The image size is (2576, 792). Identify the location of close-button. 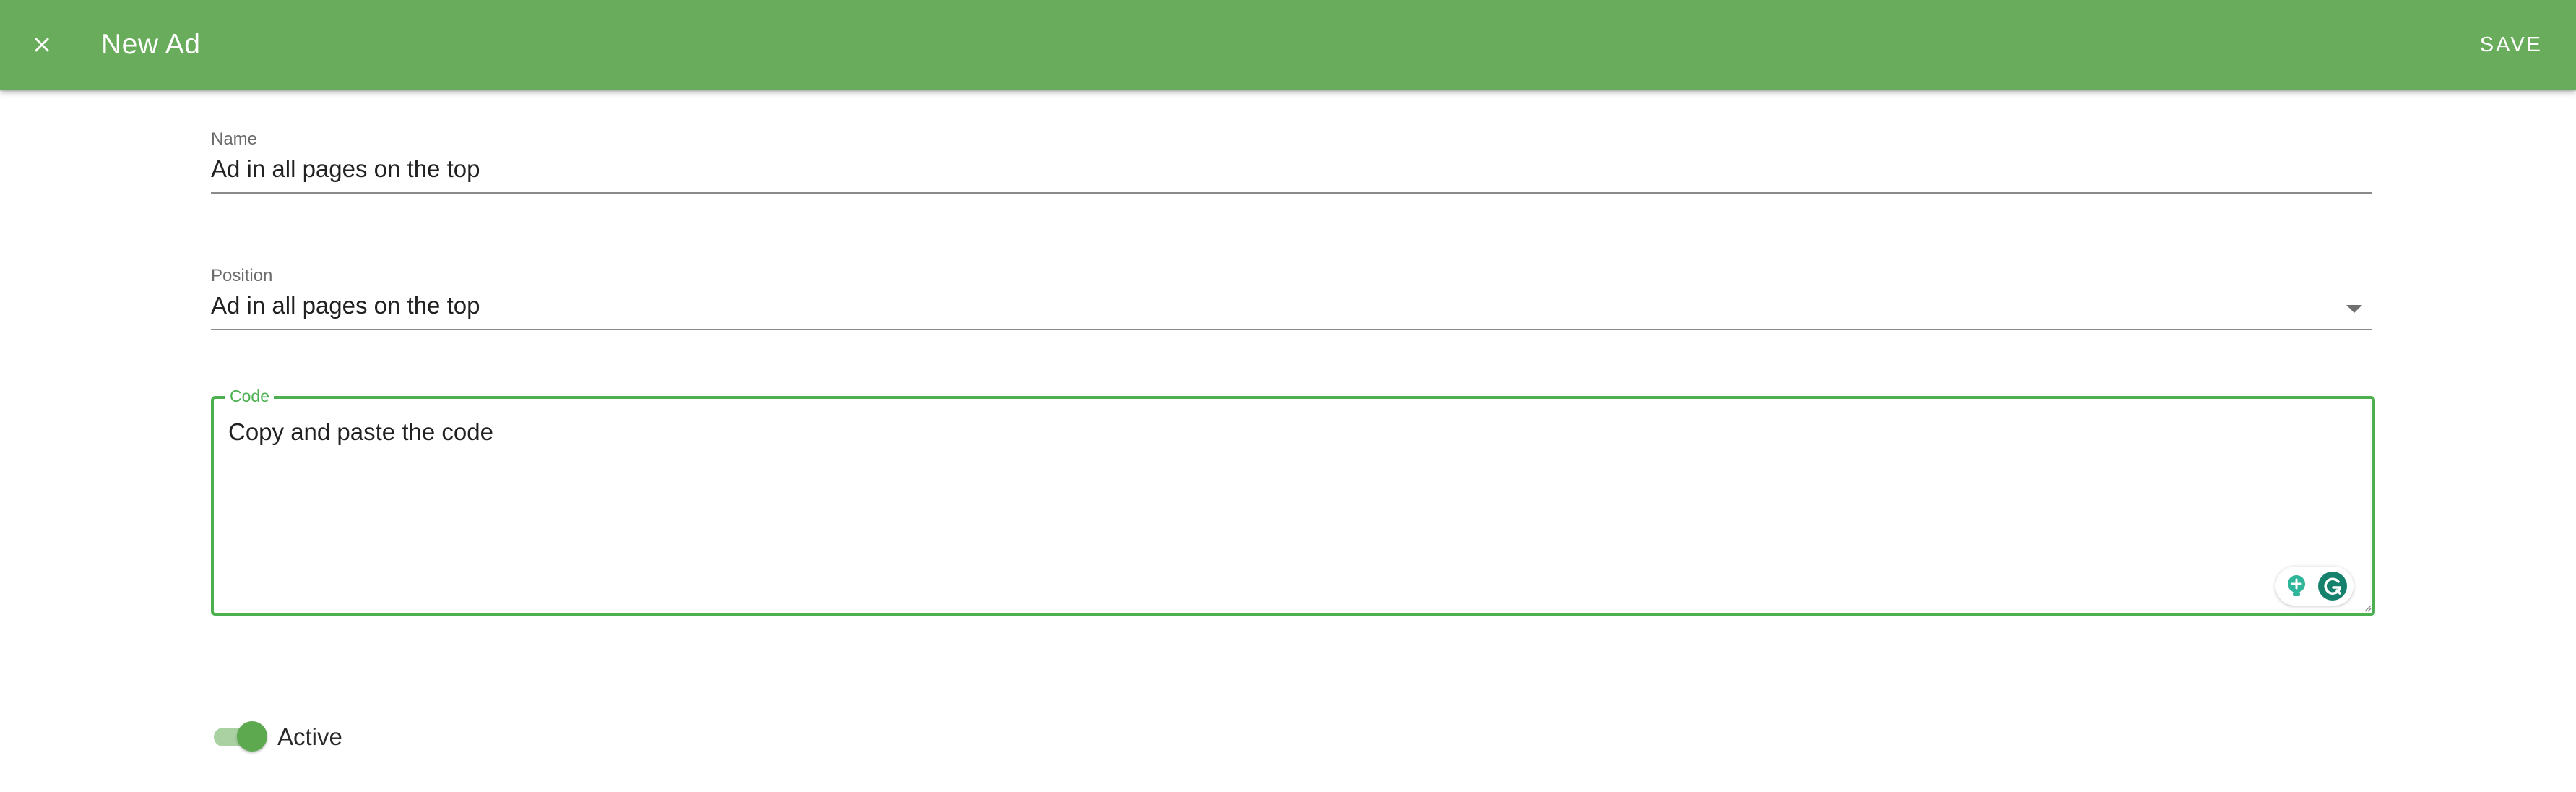
(42, 45).